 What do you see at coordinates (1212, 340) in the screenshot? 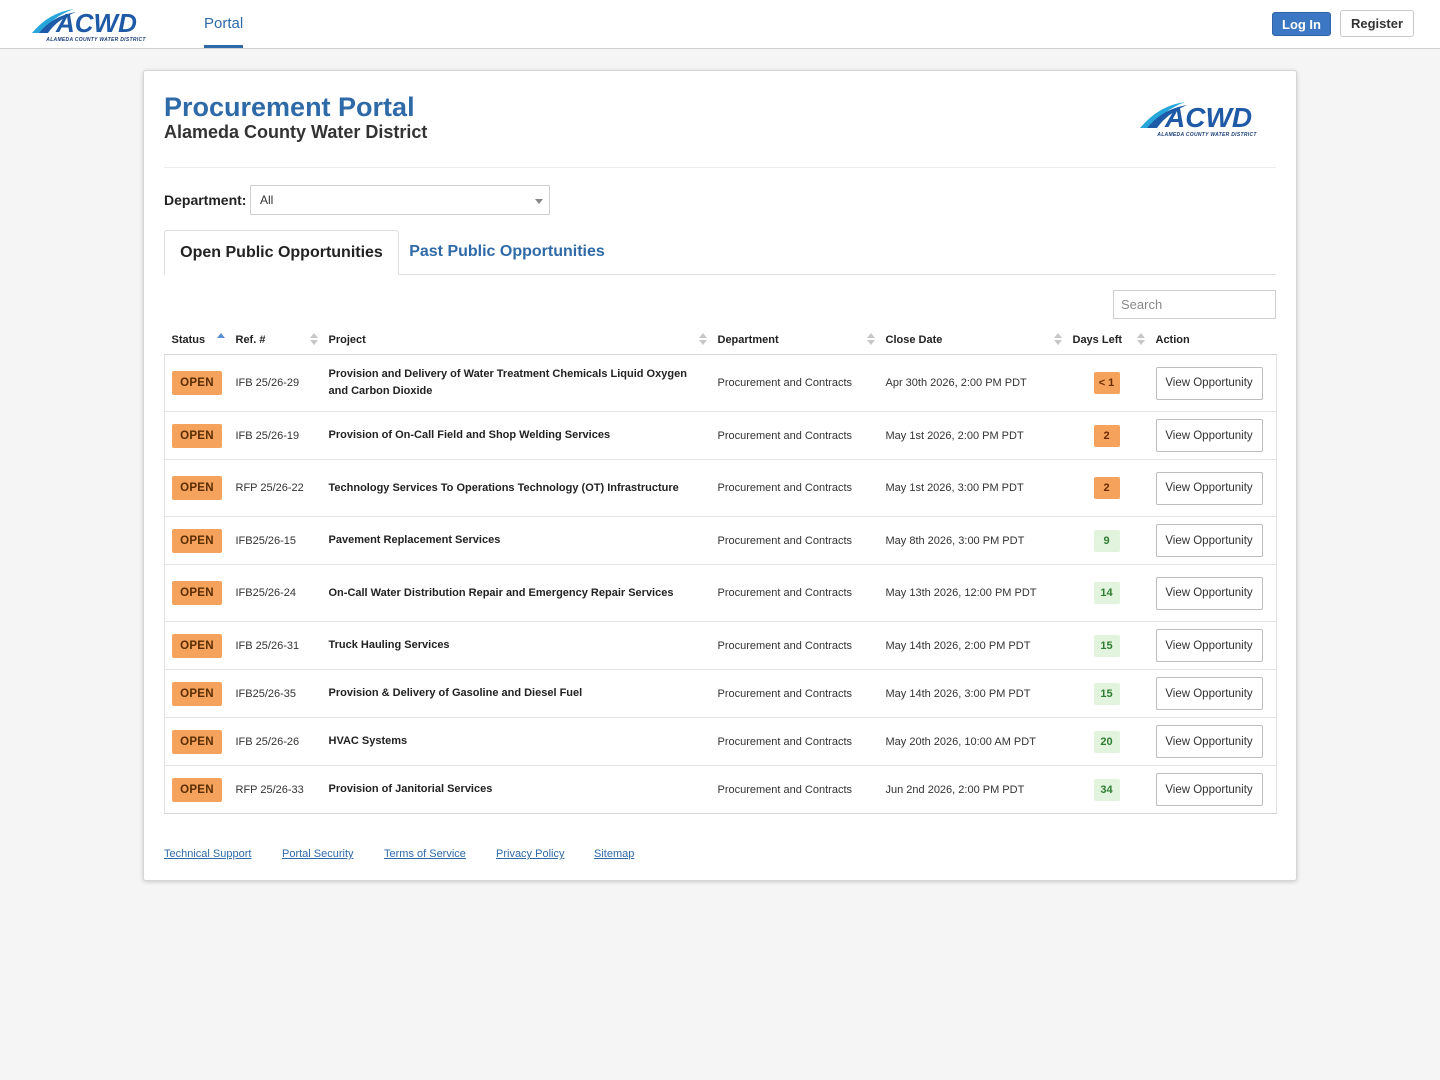
I see `column-header-action: Action` at bounding box center [1212, 340].